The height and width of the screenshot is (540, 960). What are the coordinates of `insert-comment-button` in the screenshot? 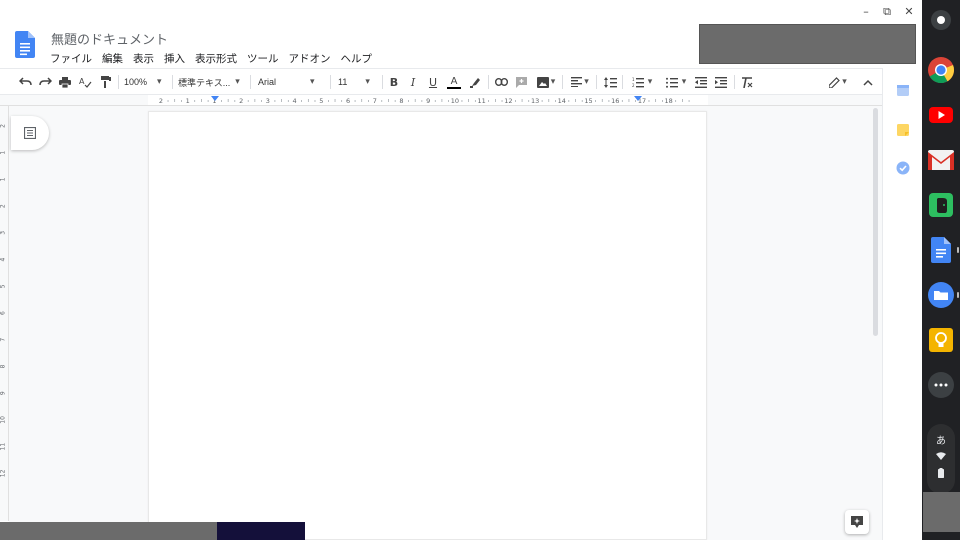 It's located at (521, 82).